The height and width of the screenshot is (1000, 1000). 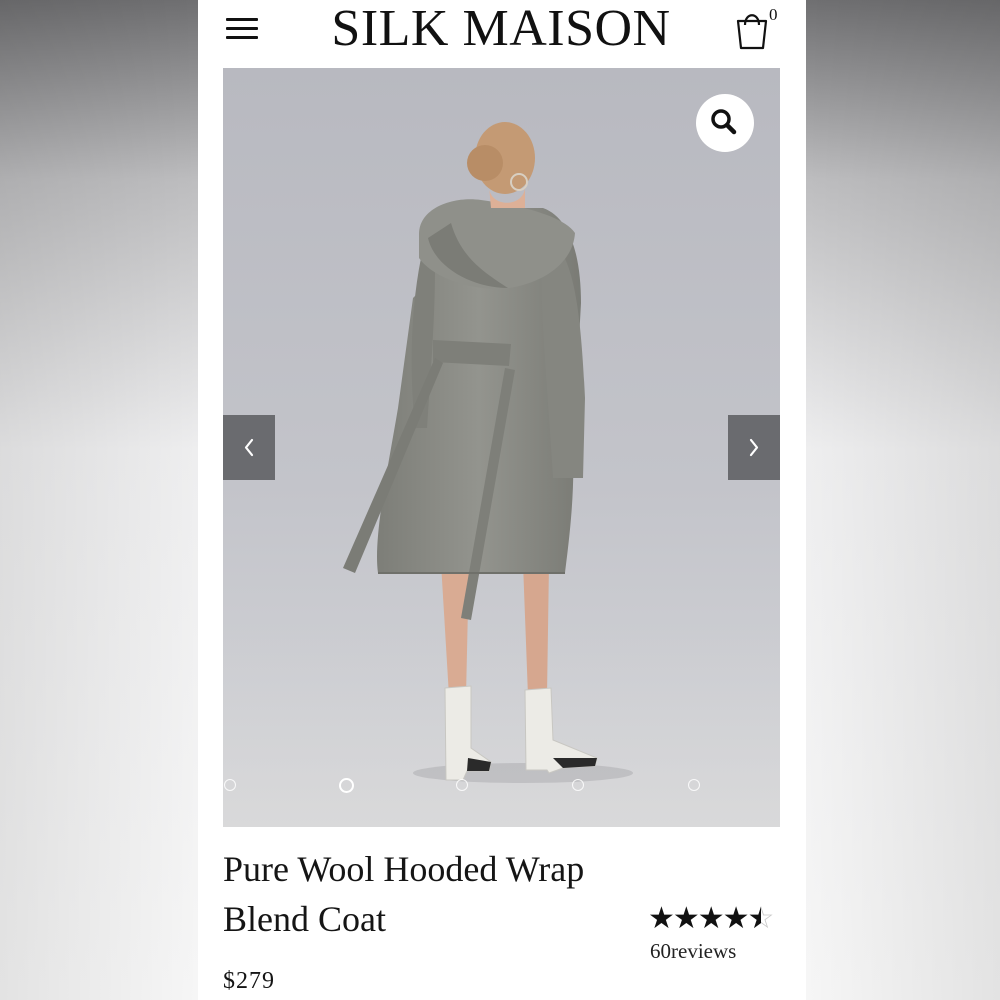 What do you see at coordinates (773, 14) in the screenshot?
I see `cart-count: 0` at bounding box center [773, 14].